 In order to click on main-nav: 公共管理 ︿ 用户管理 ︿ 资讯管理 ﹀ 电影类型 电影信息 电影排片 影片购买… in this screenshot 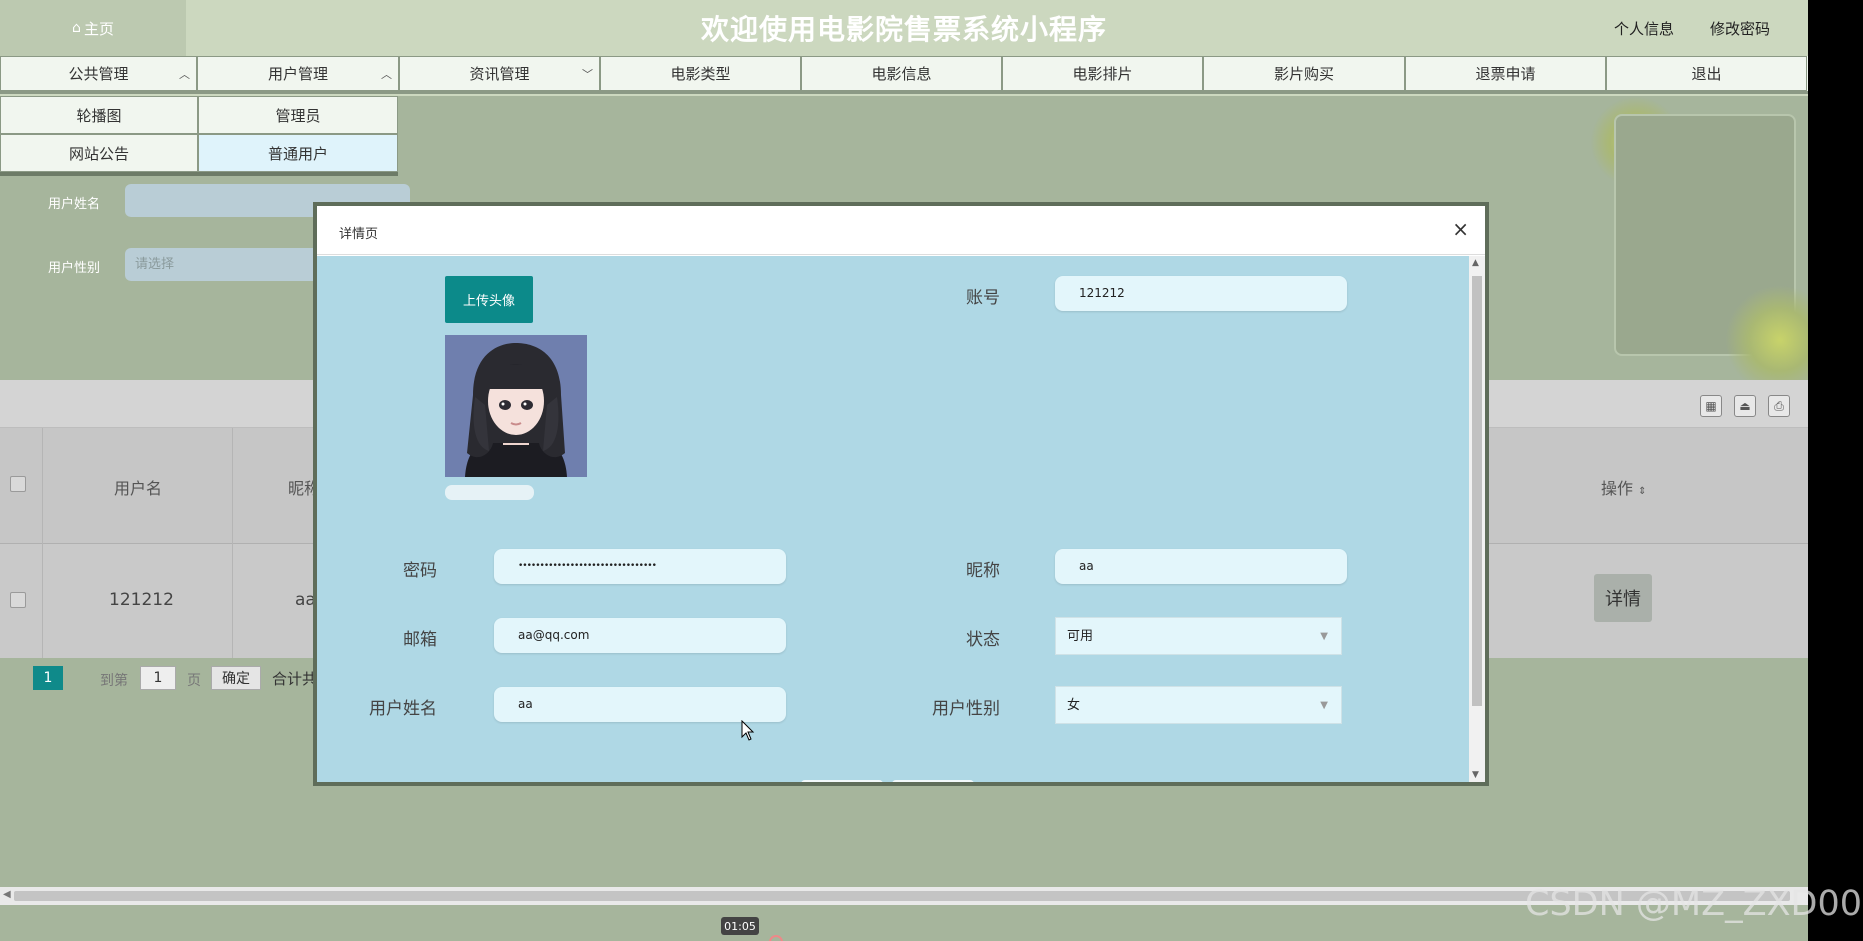, I will do `click(904, 75)`.